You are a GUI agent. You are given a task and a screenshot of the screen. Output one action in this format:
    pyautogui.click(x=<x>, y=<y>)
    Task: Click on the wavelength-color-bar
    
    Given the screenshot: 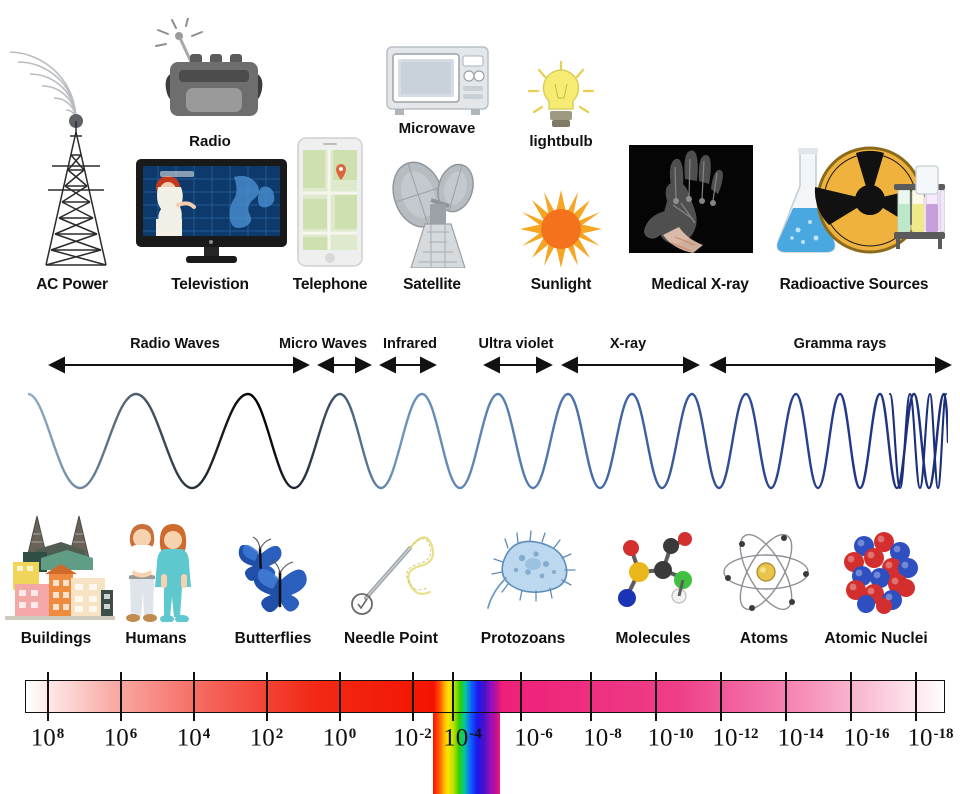 What is the action you would take?
    pyautogui.click(x=485, y=696)
    